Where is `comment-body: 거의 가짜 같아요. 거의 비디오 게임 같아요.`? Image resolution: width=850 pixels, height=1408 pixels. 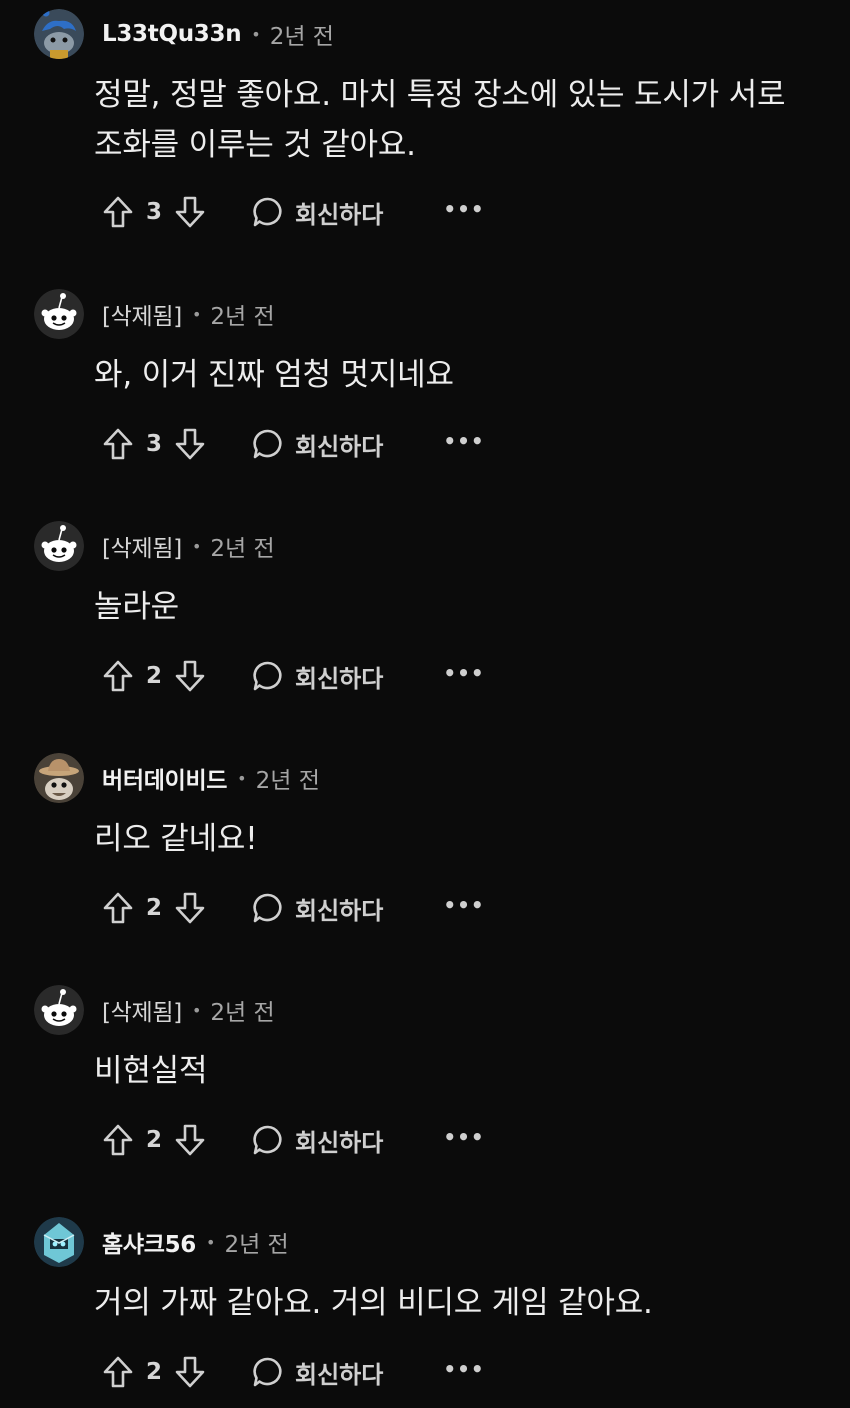 comment-body: 거의 가짜 같아요. 거의 비디오 게임 같아요. is located at coordinates (454, 1303).